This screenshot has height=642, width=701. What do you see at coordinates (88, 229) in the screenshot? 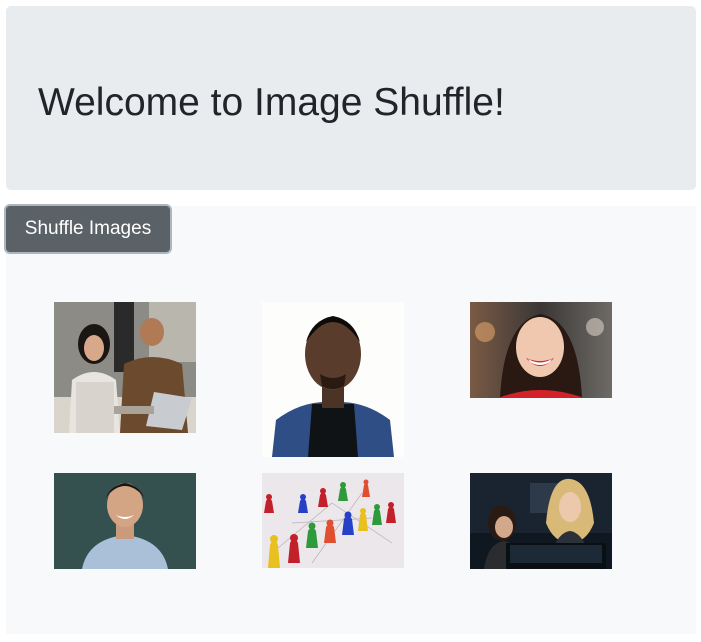
I see `shuffle-images-button: Shuffle Images` at bounding box center [88, 229].